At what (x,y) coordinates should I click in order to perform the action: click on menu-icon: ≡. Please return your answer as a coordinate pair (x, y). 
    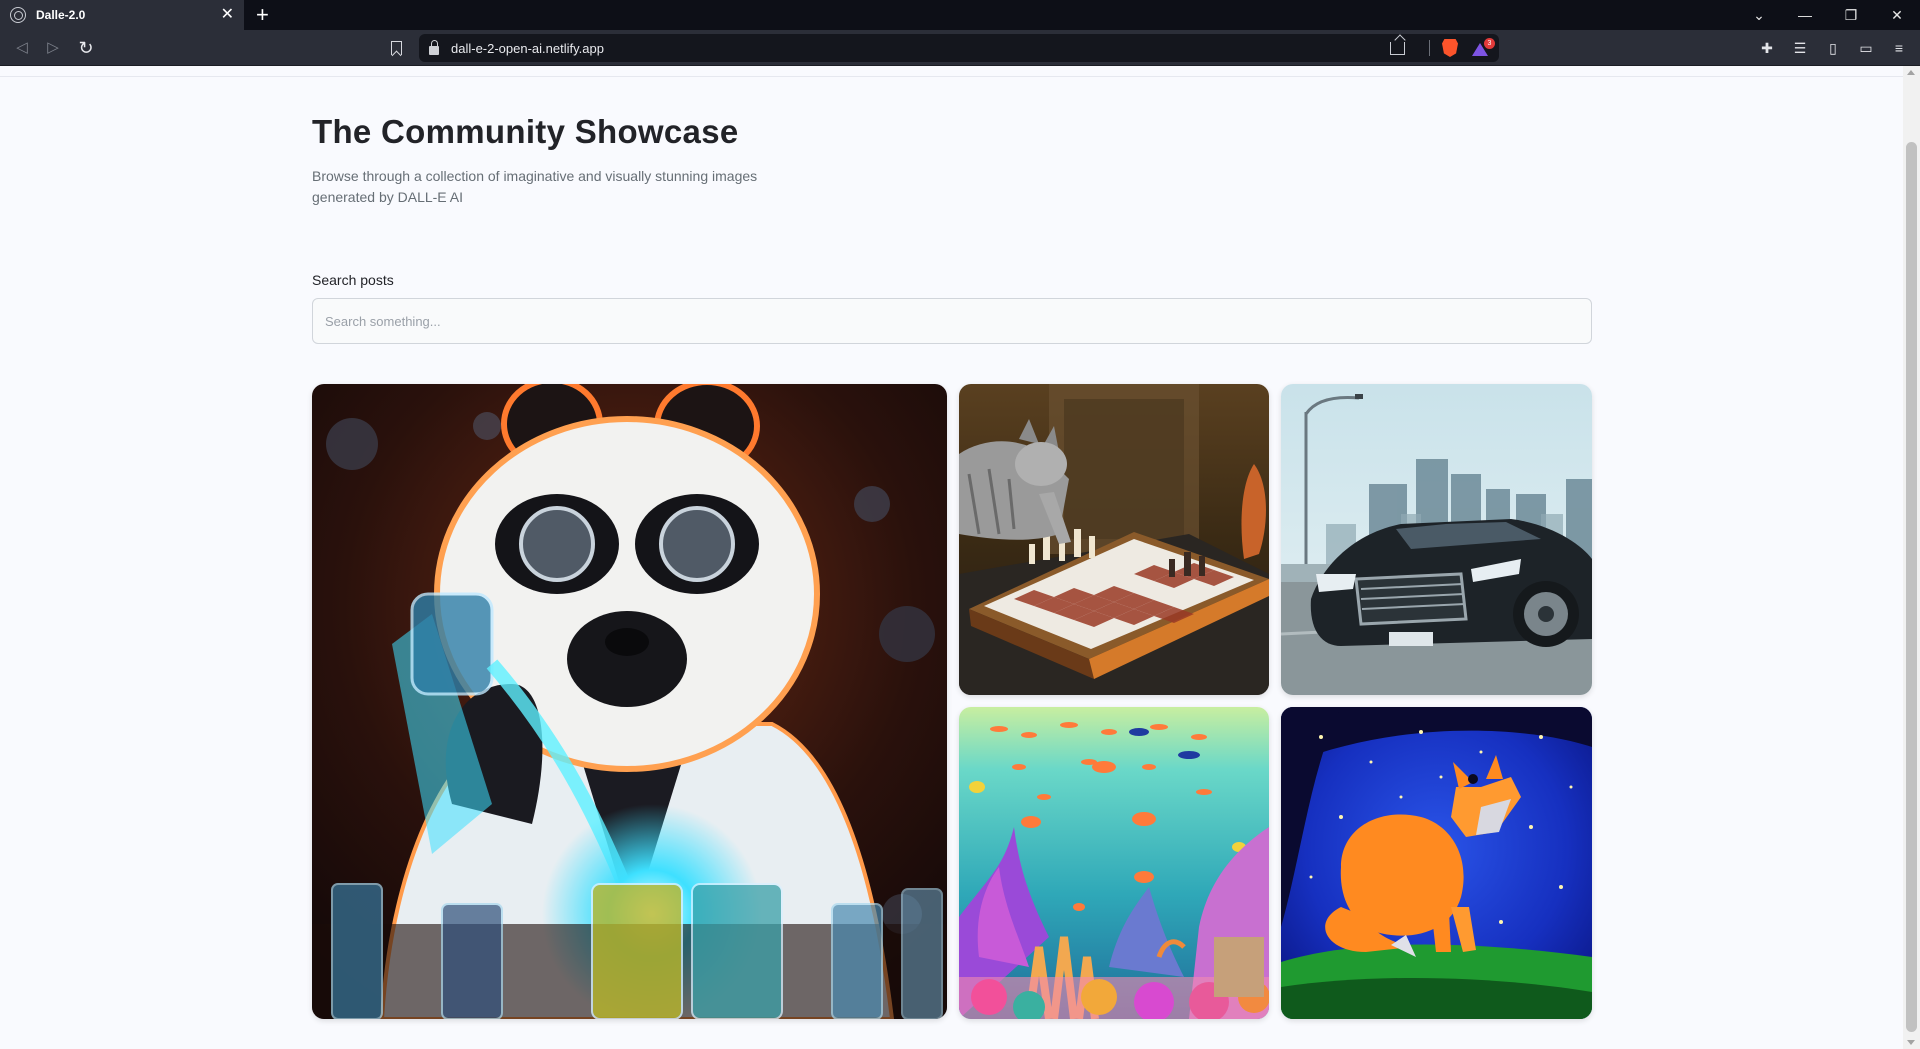
    Looking at the image, I should click on (1899, 48).